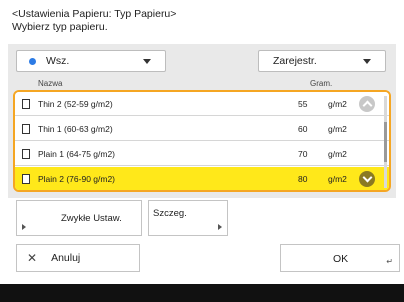  What do you see at coordinates (94, 14) in the screenshot?
I see `screen-title: <Ustawienia Papieru: Typ Papieru>` at bounding box center [94, 14].